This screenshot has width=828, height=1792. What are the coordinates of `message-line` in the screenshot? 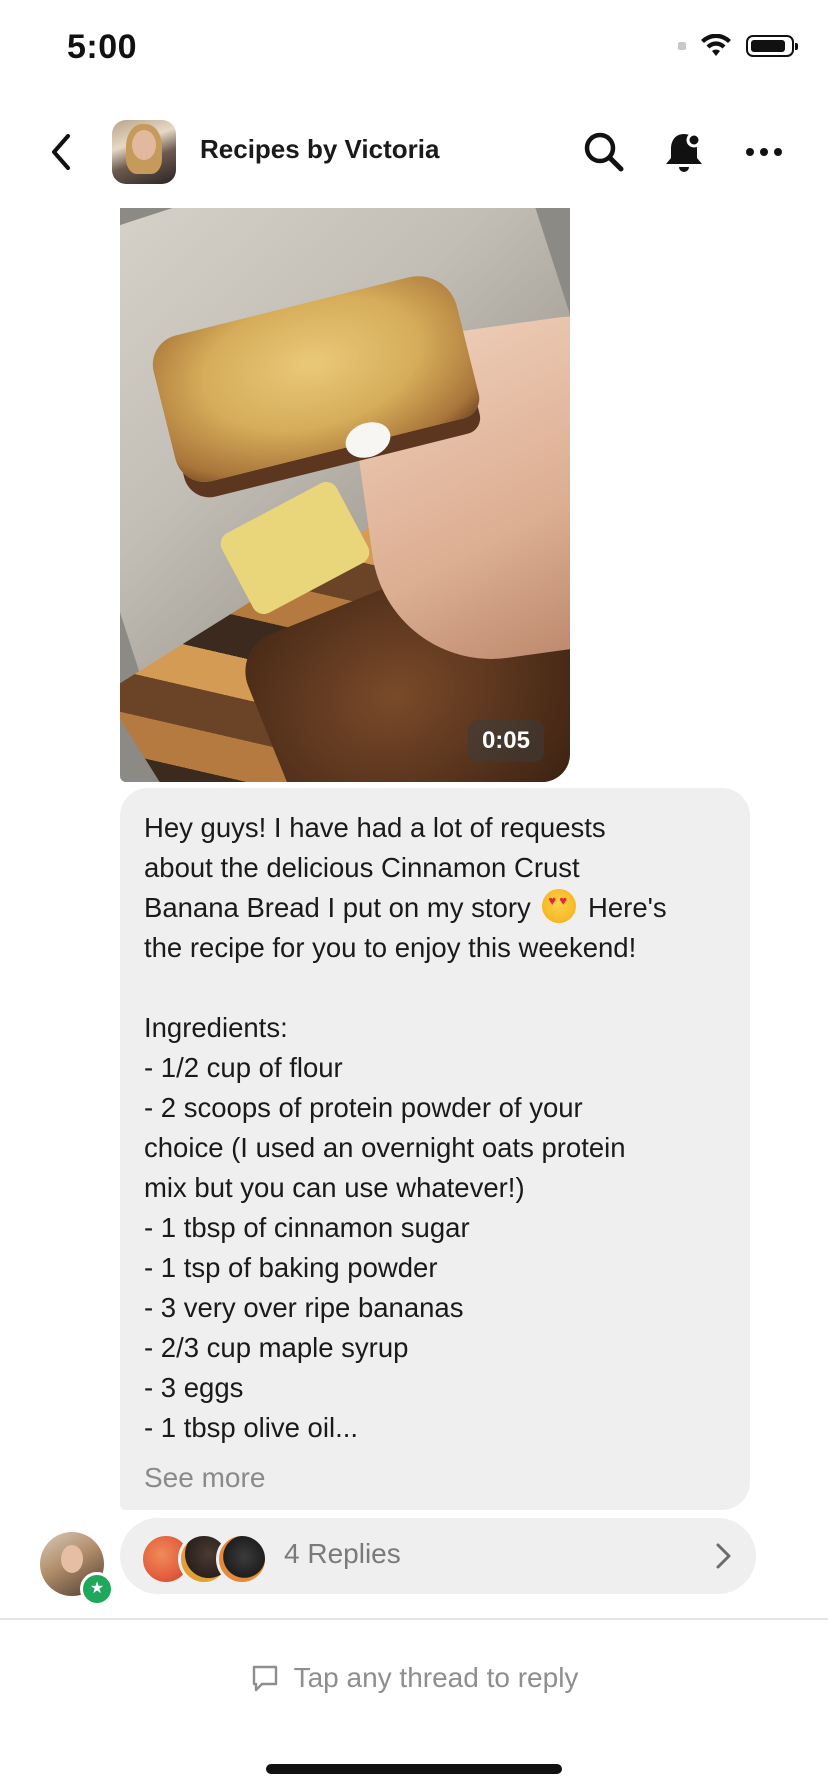 It's located at (435, 988).